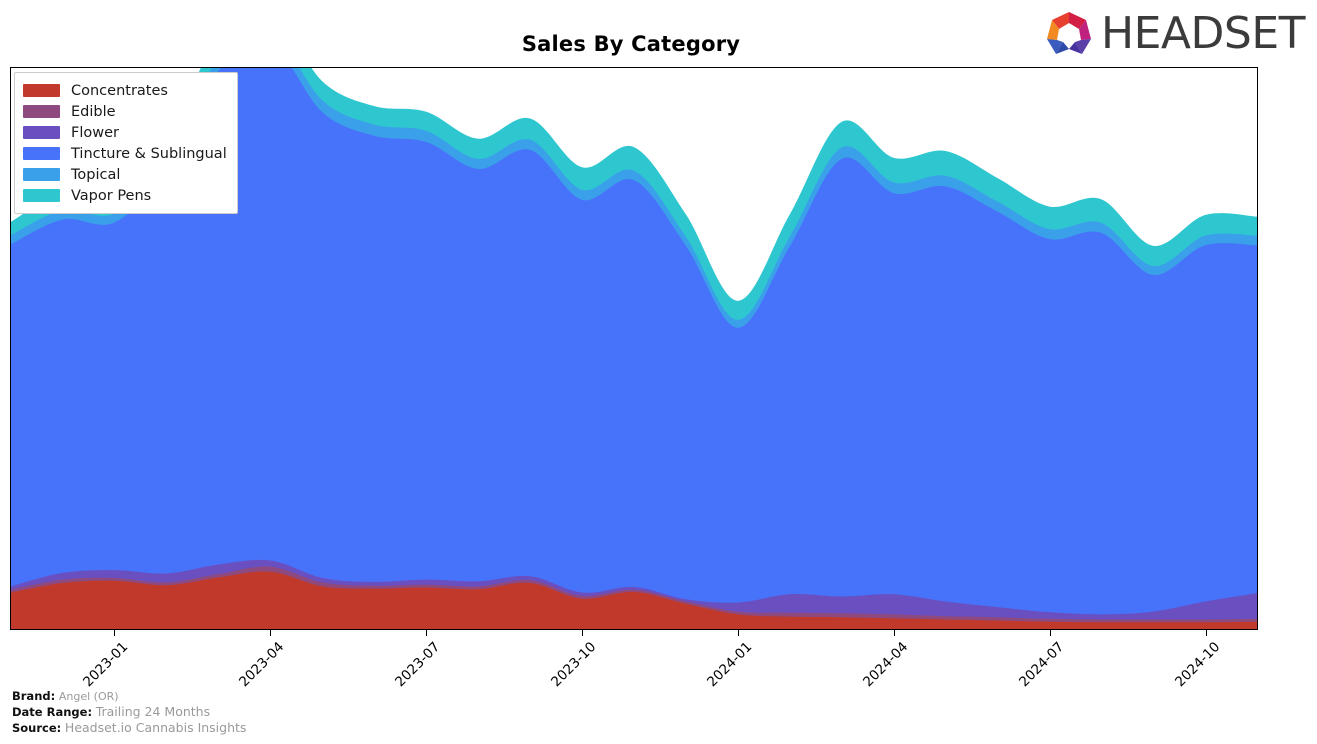 This screenshot has height=744, width=1317. I want to click on x-axis-tick-label: 2024-04, so click(886, 665).